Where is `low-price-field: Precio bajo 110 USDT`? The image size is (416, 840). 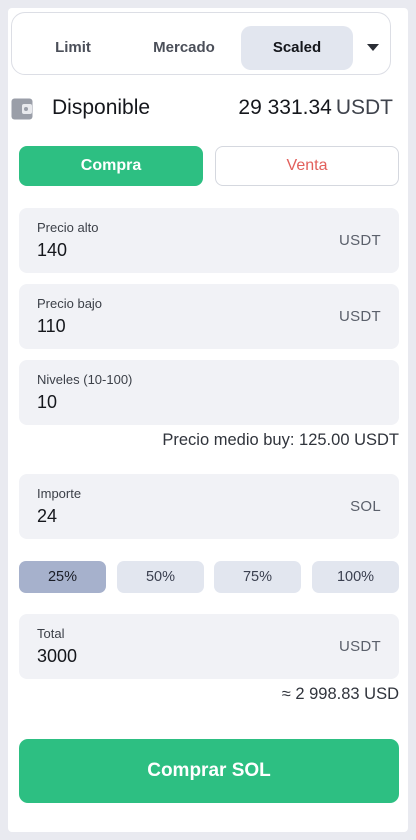
low-price-field: Precio bajo 110 USDT is located at coordinates (209, 316).